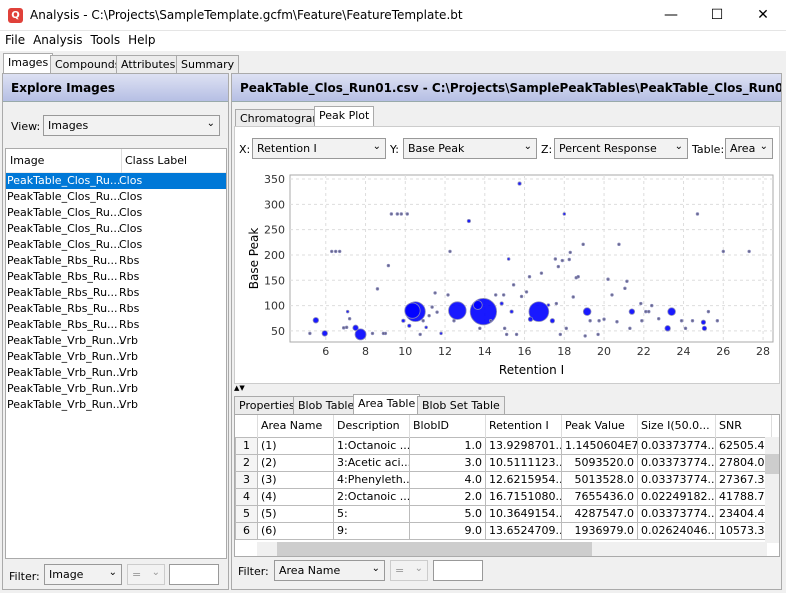 This screenshot has height=593, width=786. Describe the element at coordinates (154, 161) in the screenshot. I see `column-header-class-label: Class Label` at that location.